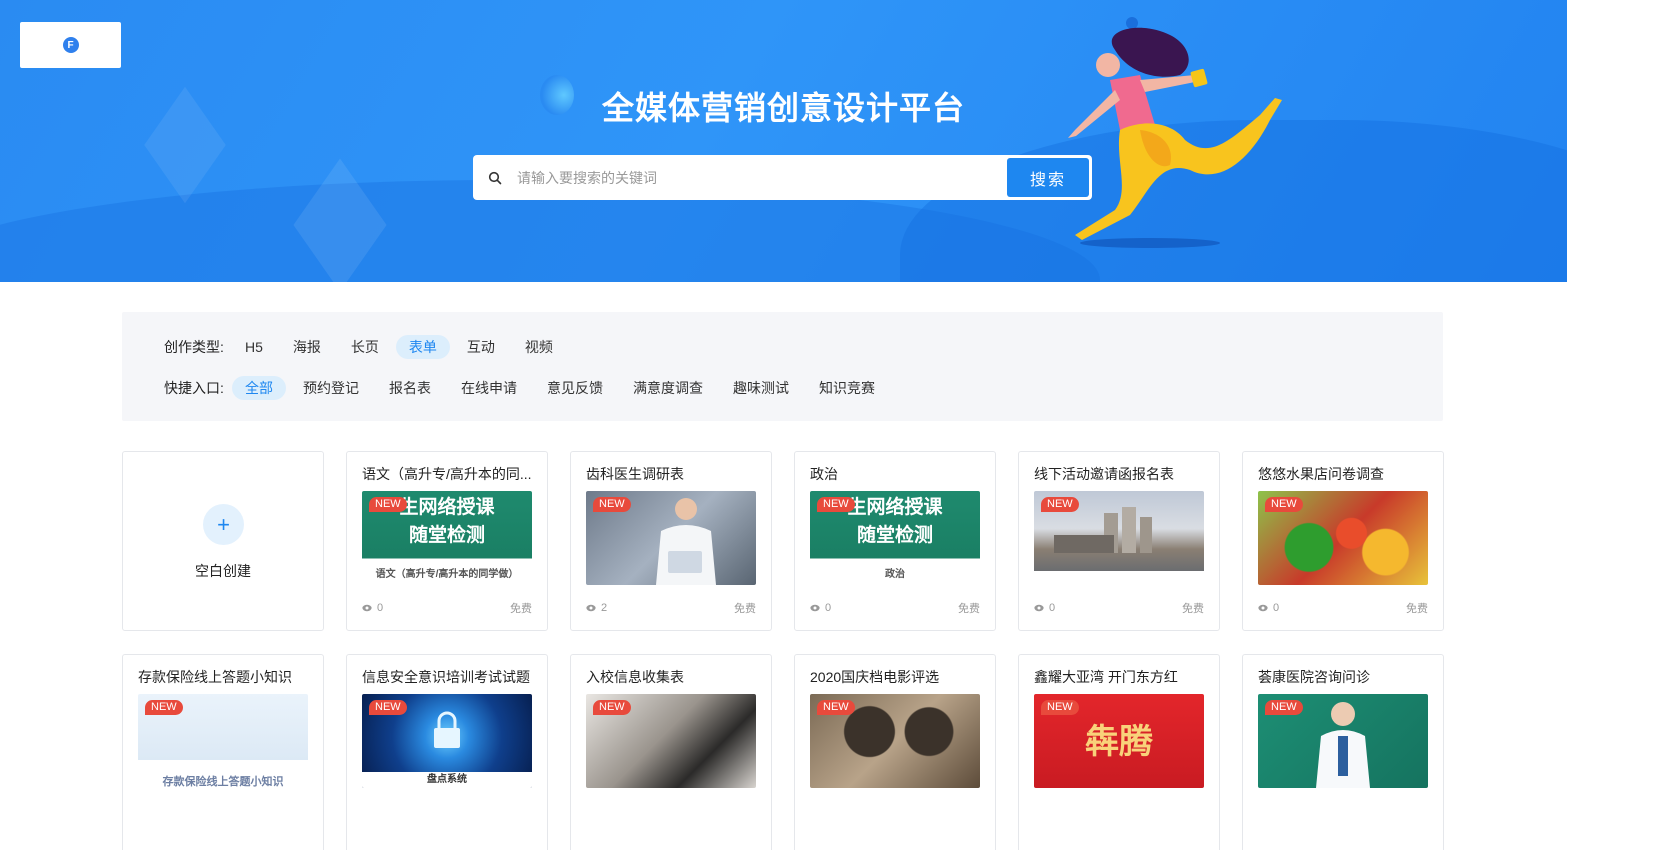  What do you see at coordinates (194, 347) in the screenshot?
I see `filter-label: 创作类型:` at bounding box center [194, 347].